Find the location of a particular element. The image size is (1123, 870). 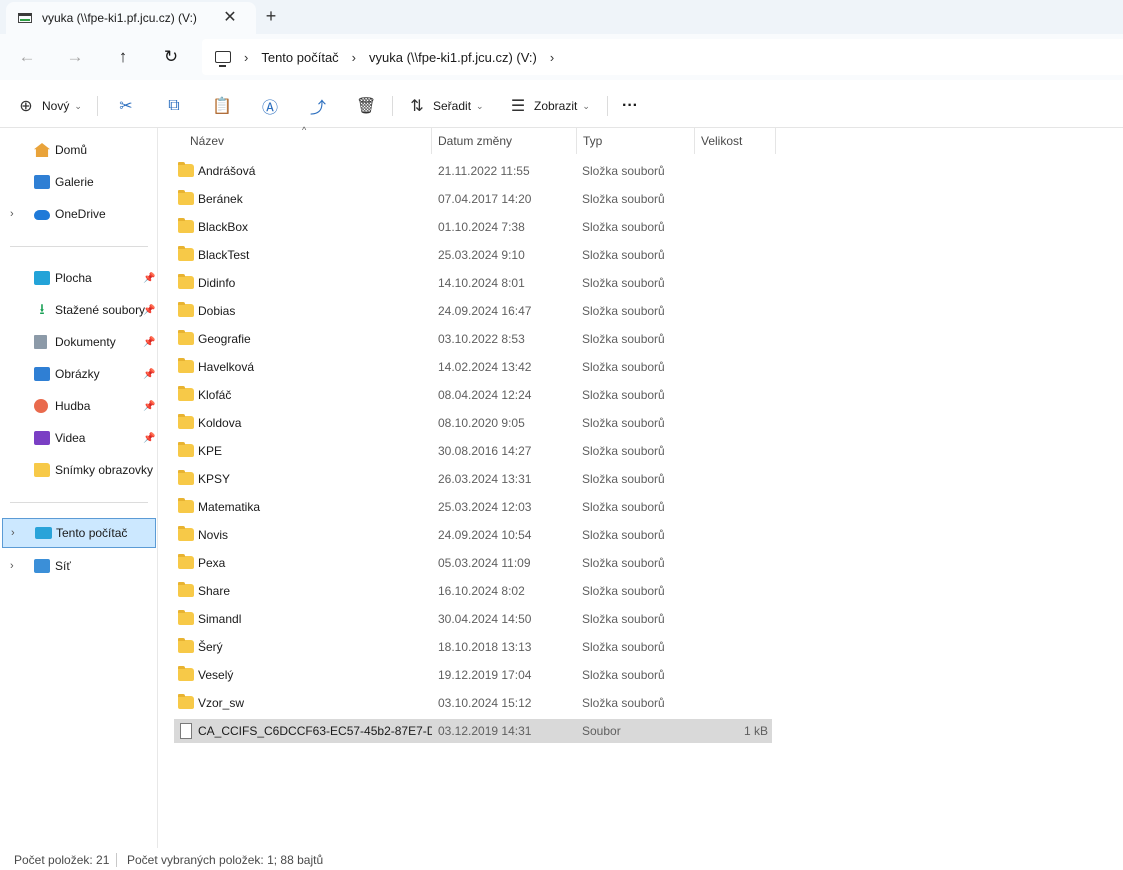

table-row: Geografie 03.10.2022 8:53 Složka souborů is located at coordinates (473, 339).